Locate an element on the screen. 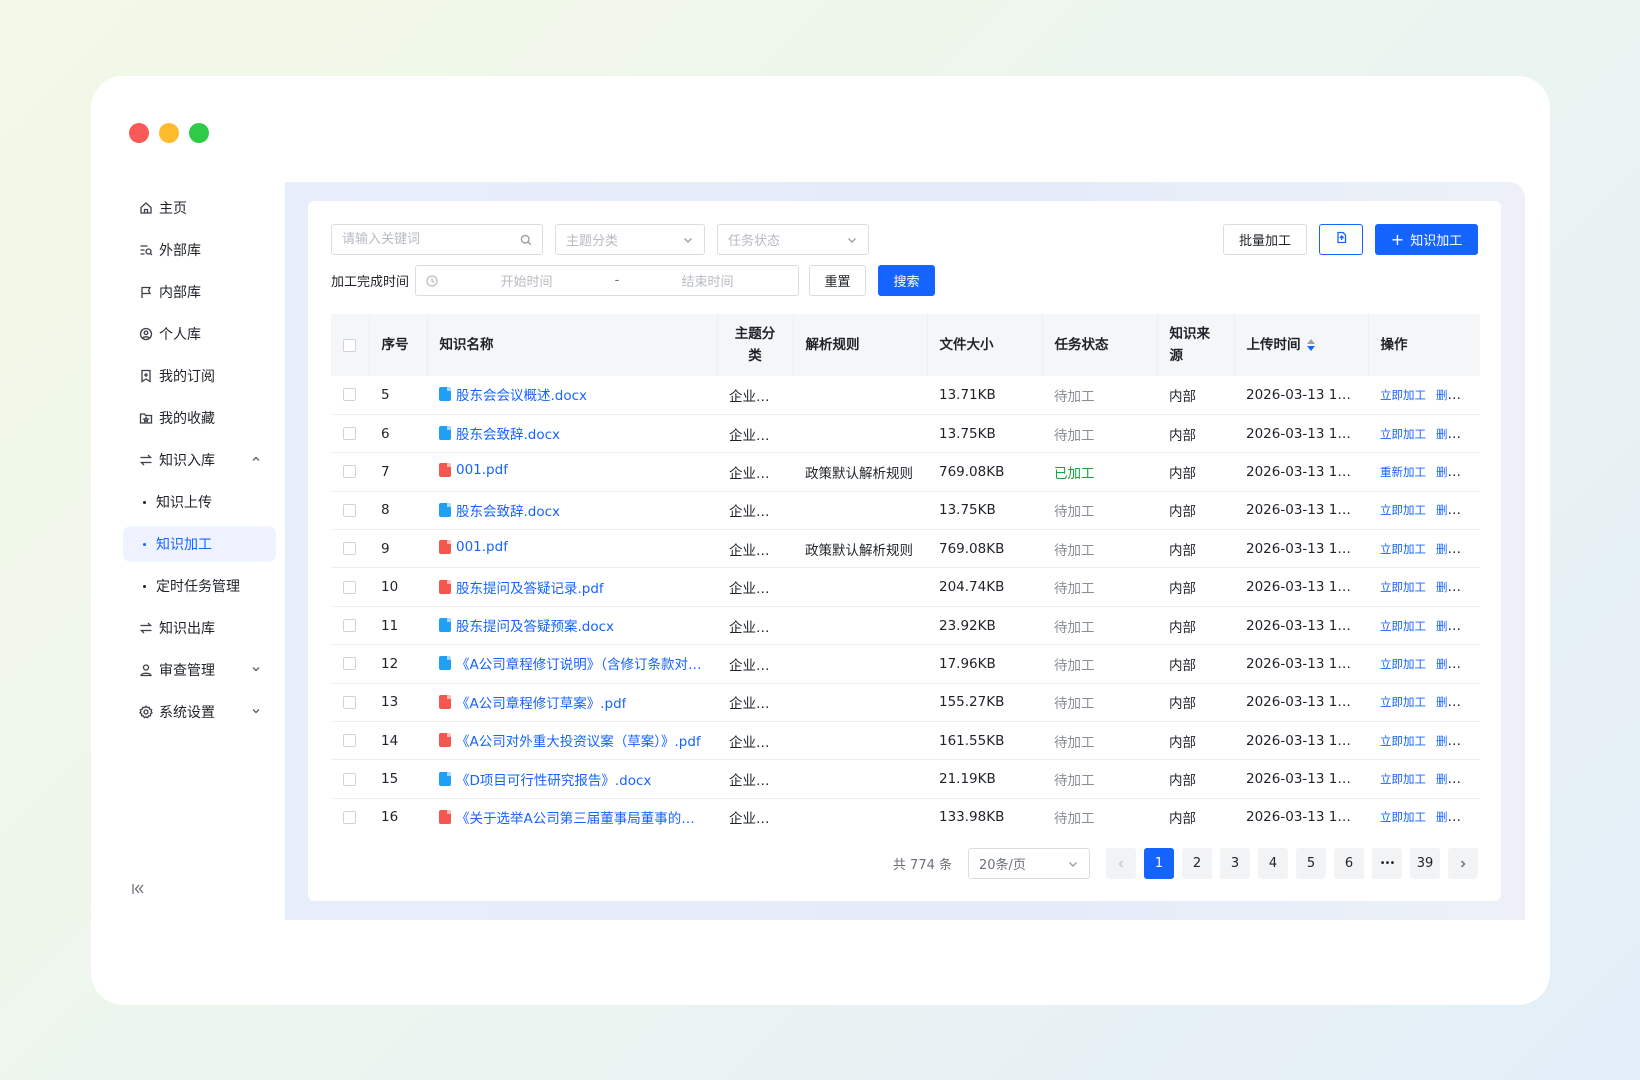 The width and height of the screenshot is (1640, 1080). status-select: 任务状态 is located at coordinates (793, 239).